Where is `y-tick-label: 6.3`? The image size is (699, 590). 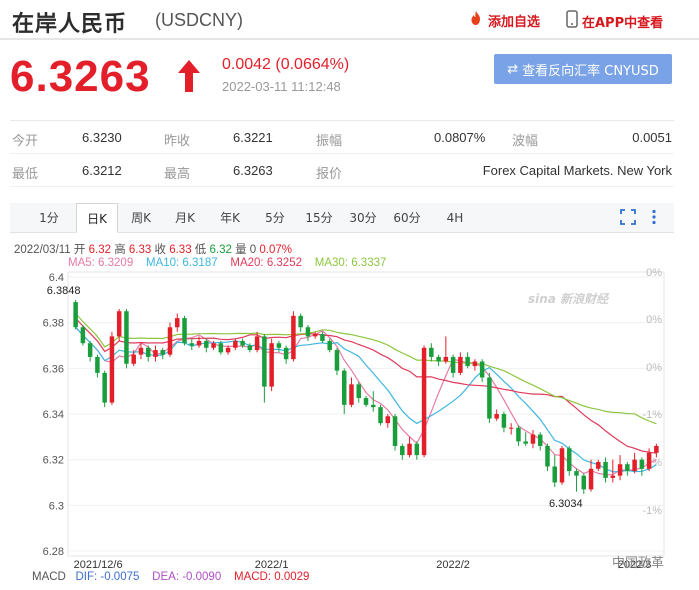 y-tick-label: 6.3 is located at coordinates (56, 506).